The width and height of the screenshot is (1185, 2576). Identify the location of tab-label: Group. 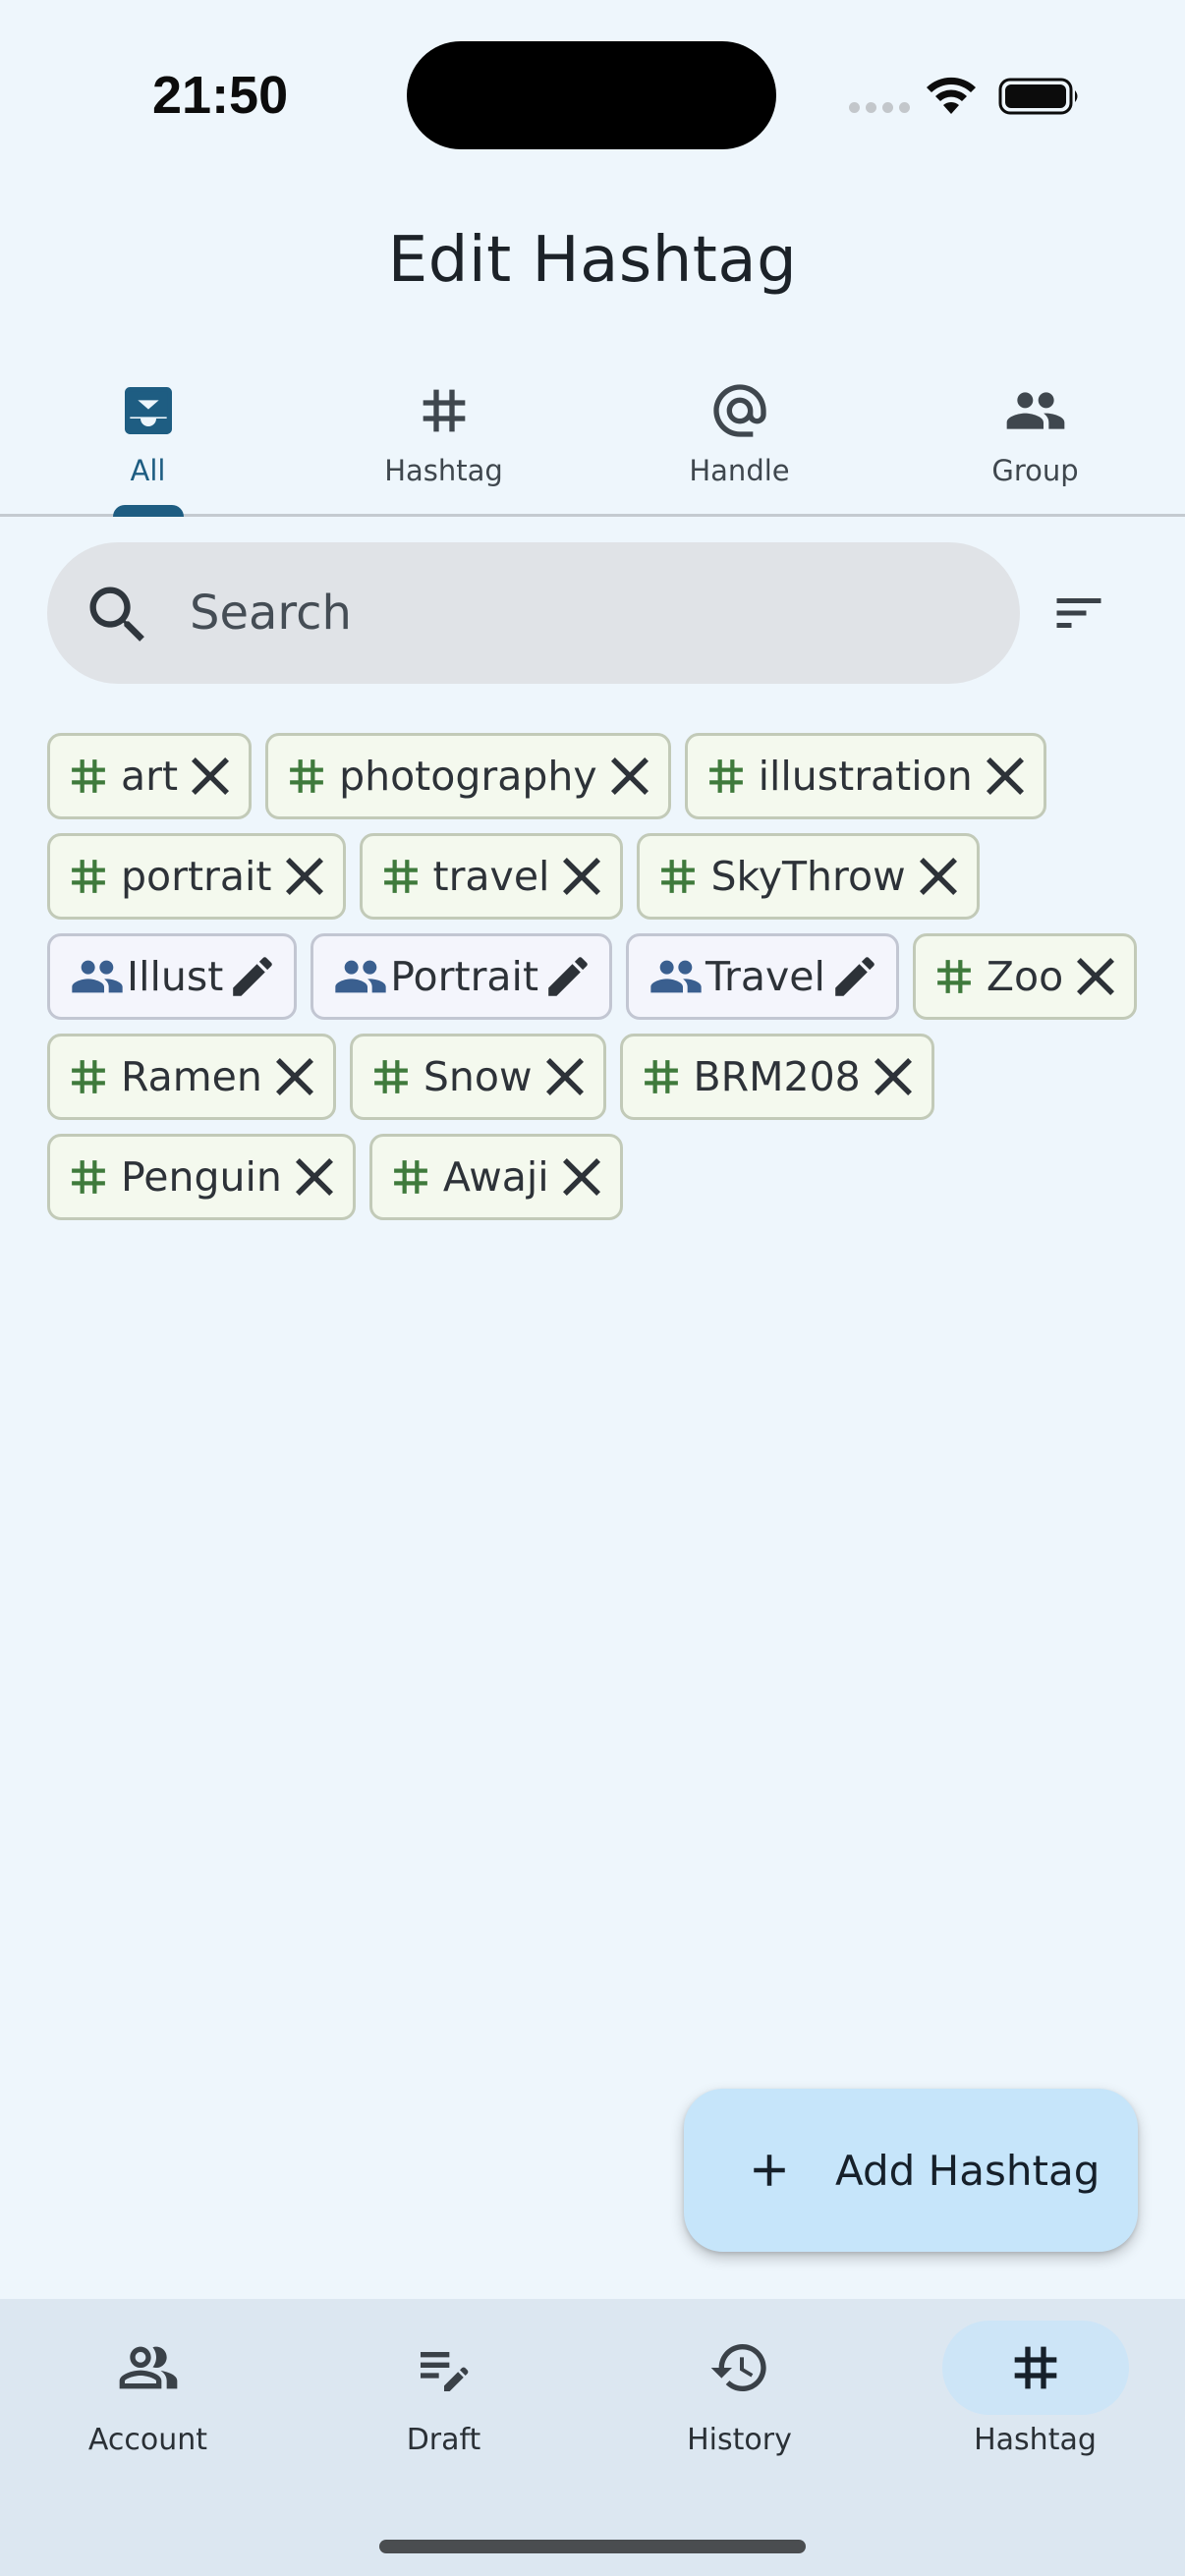
(1035, 470).